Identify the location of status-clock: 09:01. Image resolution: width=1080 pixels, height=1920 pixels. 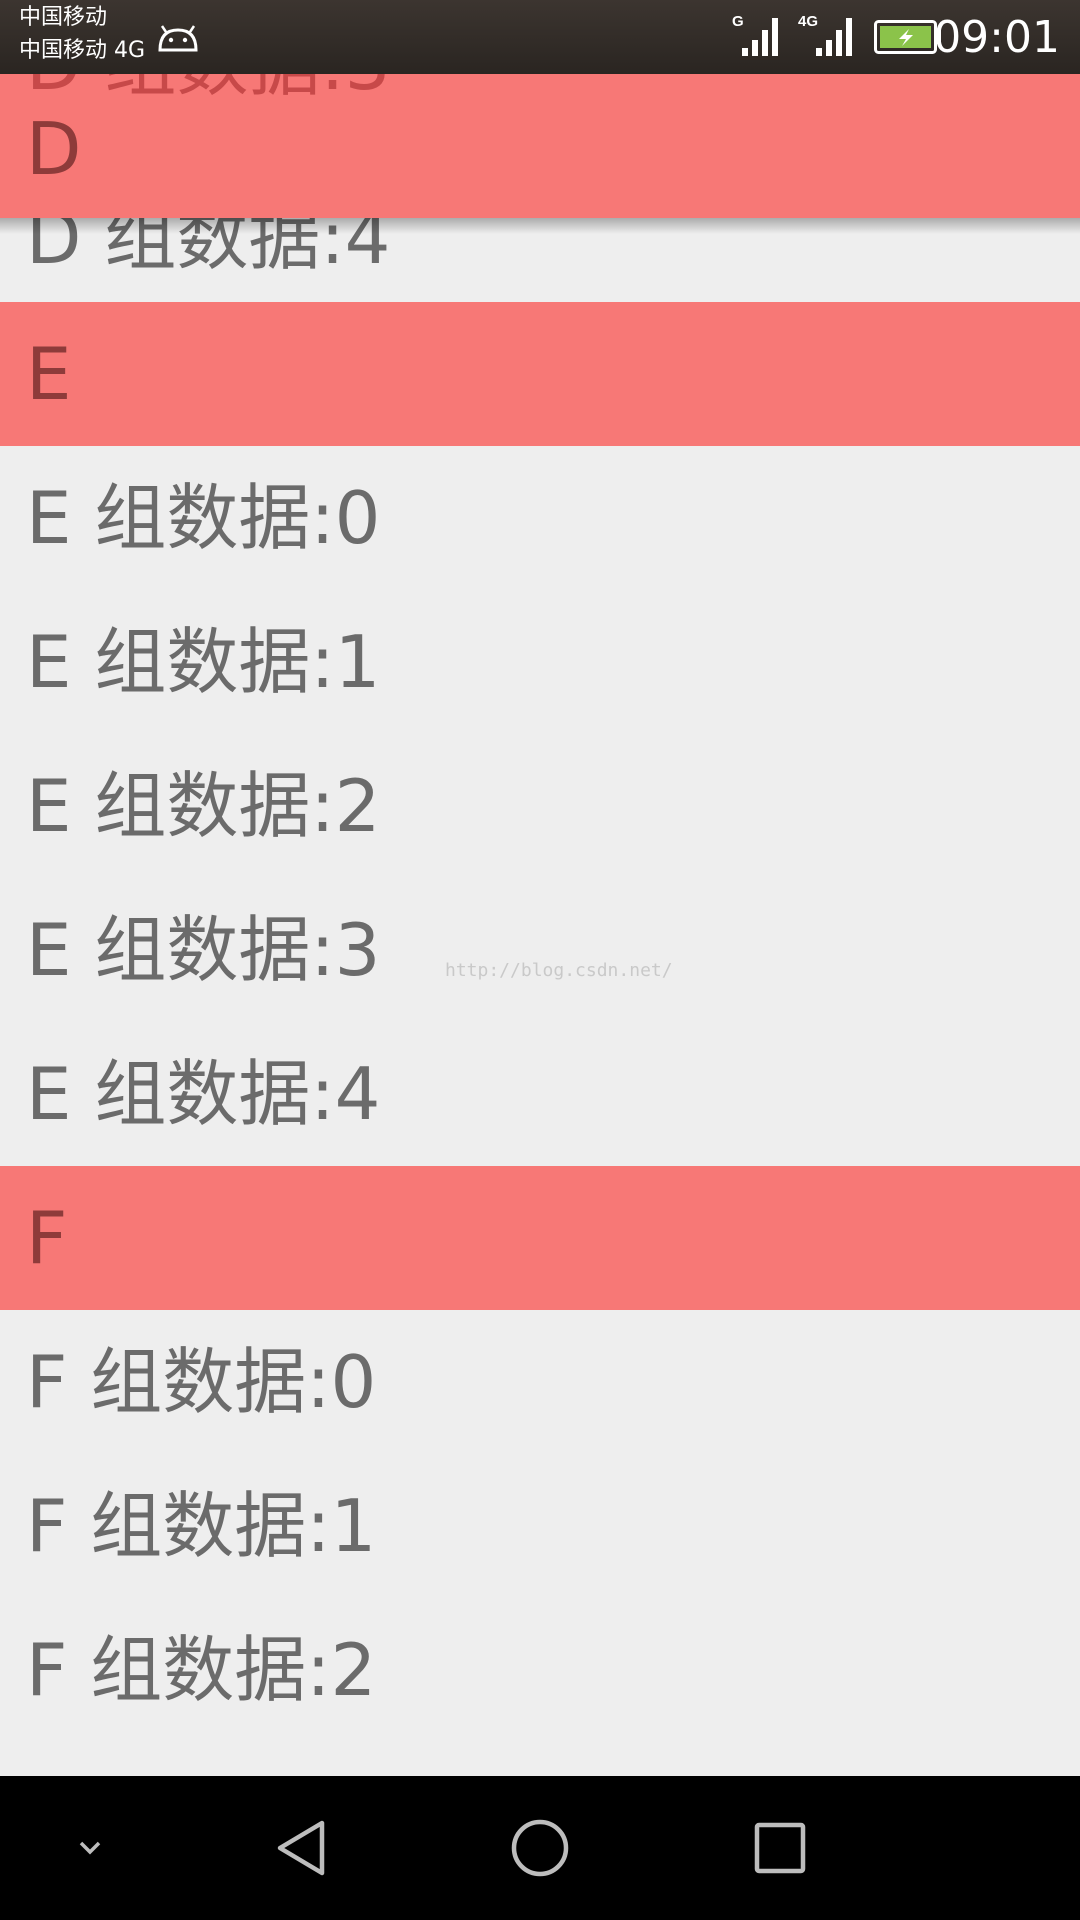
(996, 37).